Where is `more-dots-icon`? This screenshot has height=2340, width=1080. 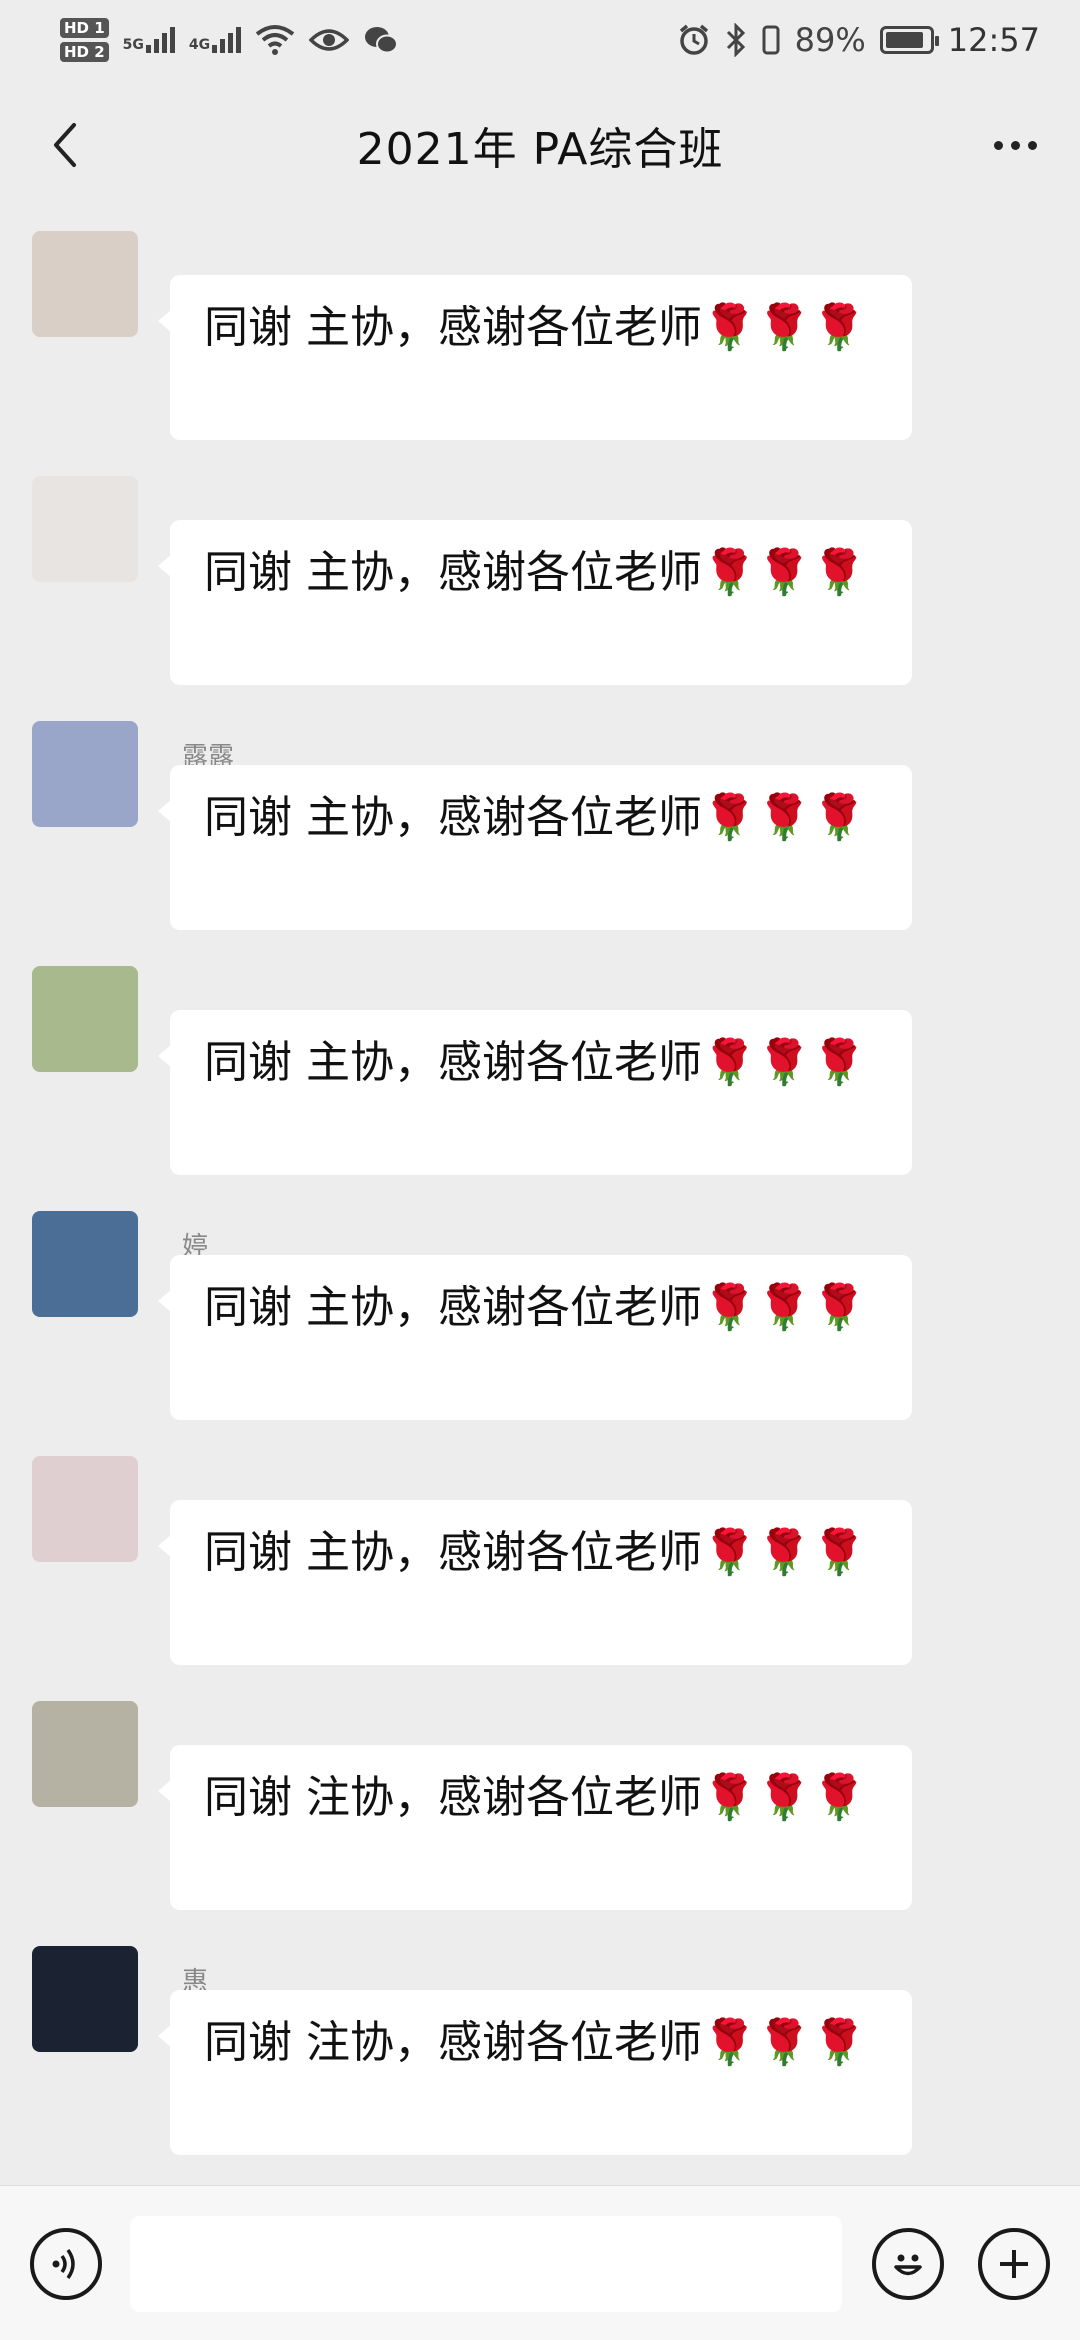 more-dots-icon is located at coordinates (998, 145).